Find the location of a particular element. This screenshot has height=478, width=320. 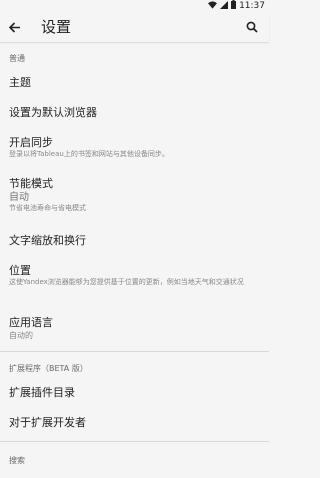

arrow-back-icon is located at coordinates (14, 27).